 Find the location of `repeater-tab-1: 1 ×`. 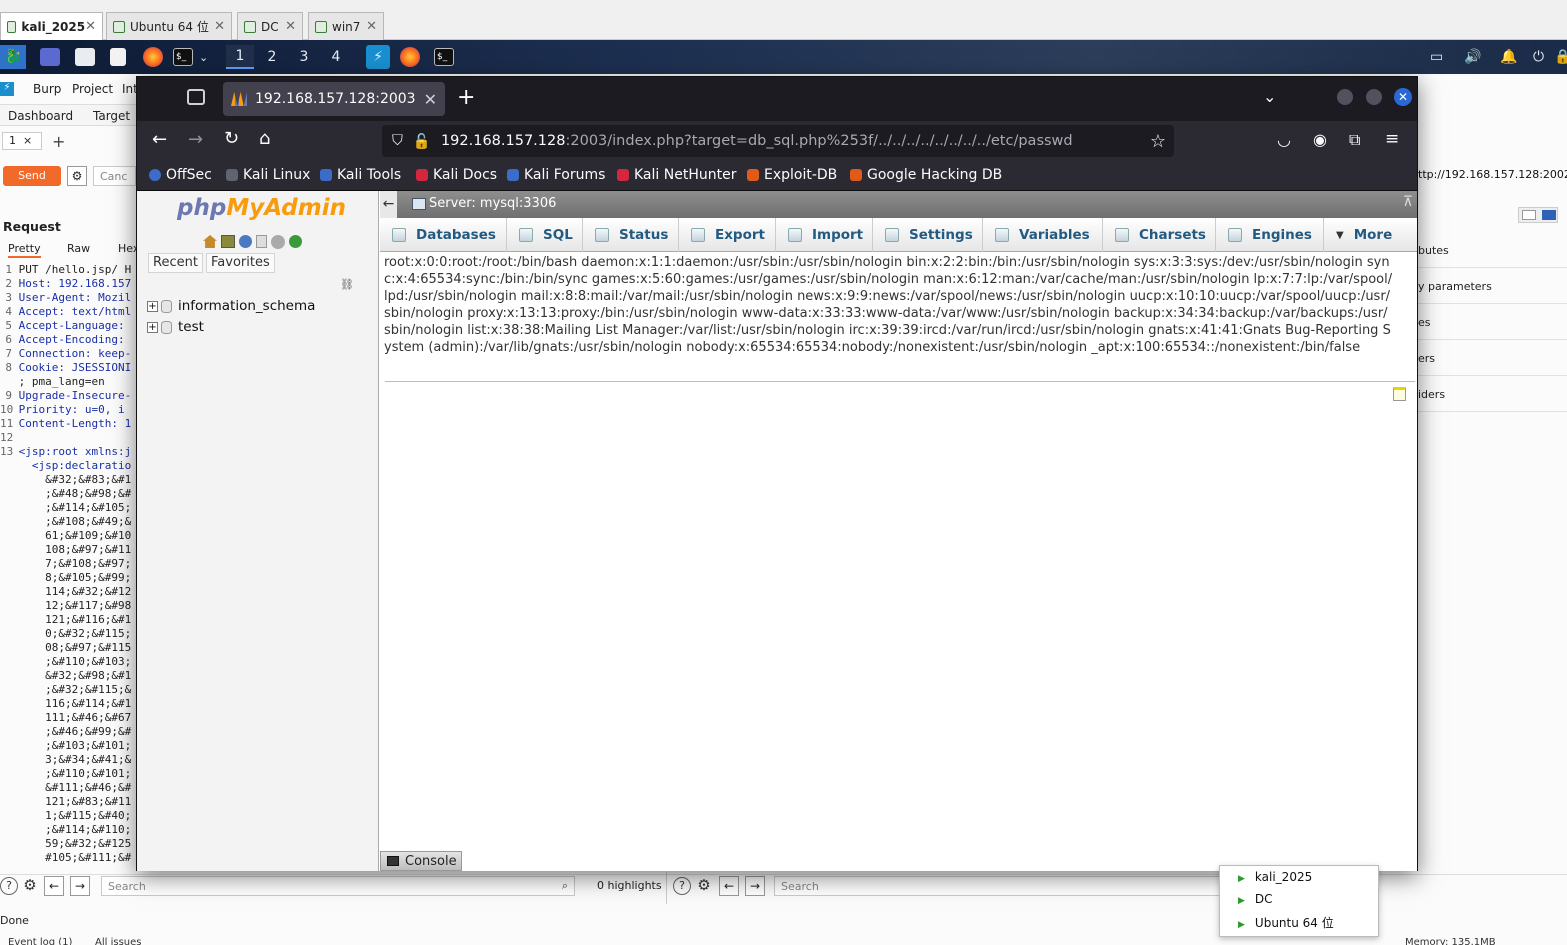

repeater-tab-1: 1 × is located at coordinates (22, 141).